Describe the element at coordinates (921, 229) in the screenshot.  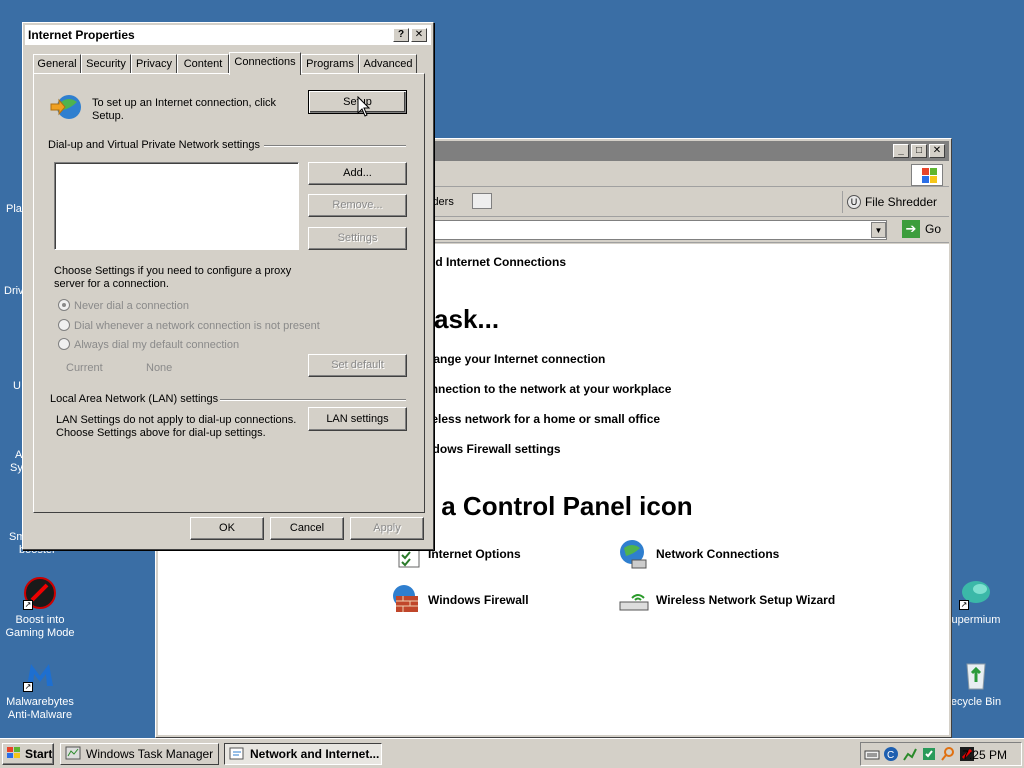
I see `go-button: ➔ Go` at that location.